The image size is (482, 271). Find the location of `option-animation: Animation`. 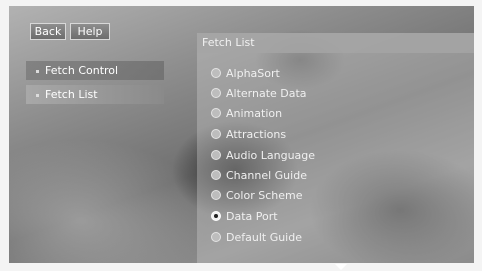

option-animation: Animation is located at coordinates (246, 114).